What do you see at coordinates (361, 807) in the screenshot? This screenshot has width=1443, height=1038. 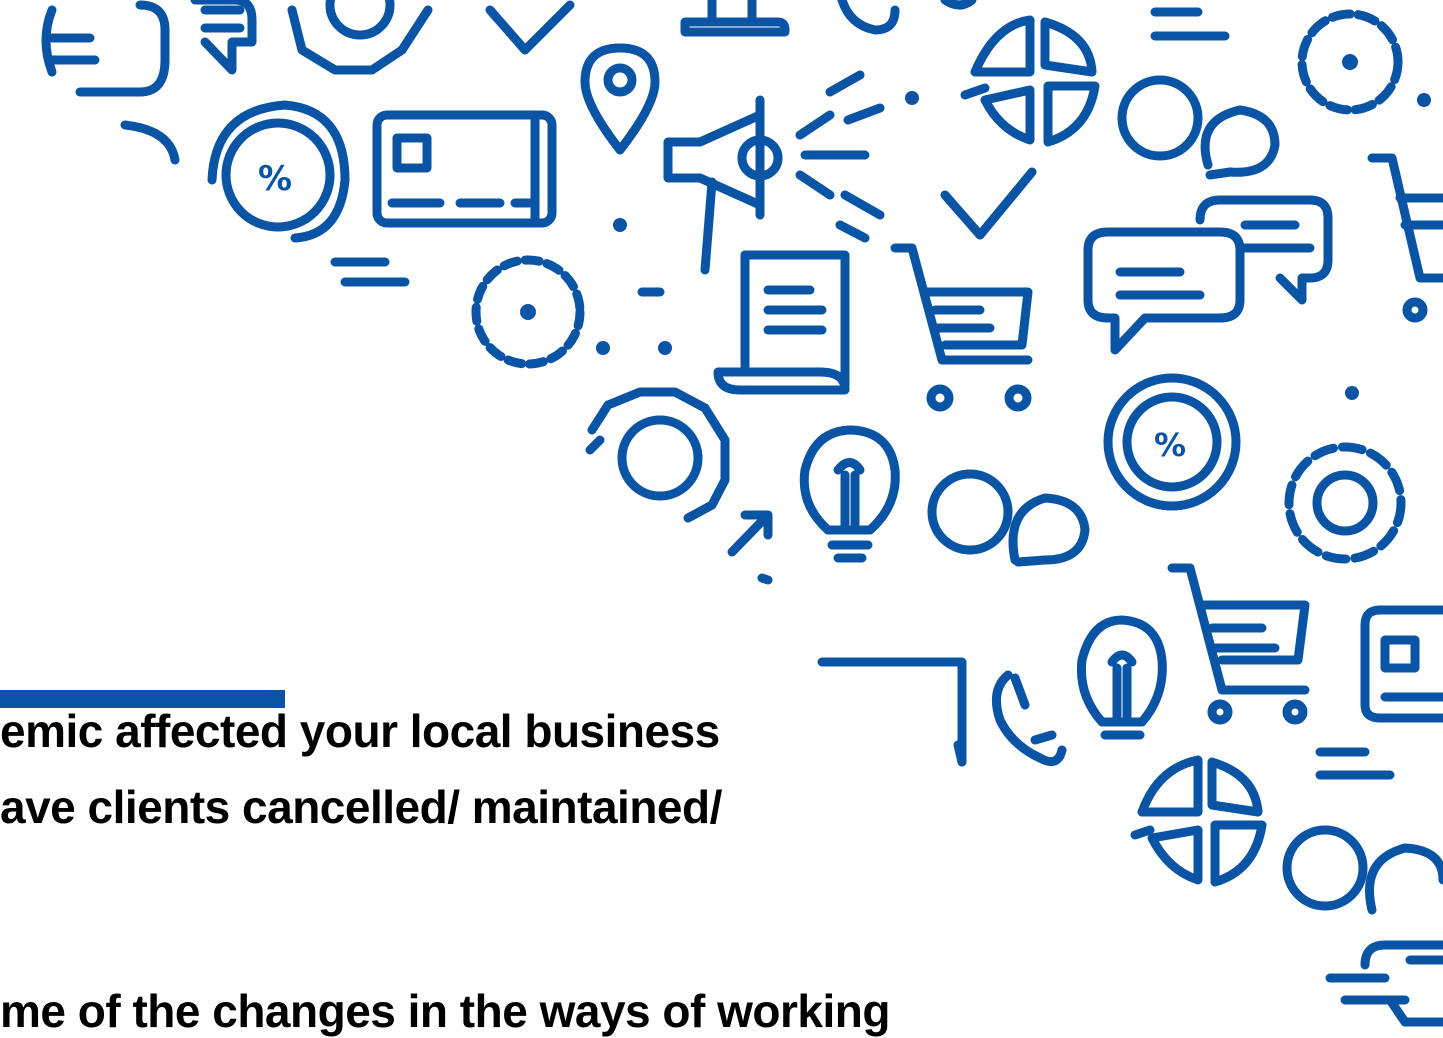 I see `question-line-2: ave clients cancelled/ maintained/` at bounding box center [361, 807].